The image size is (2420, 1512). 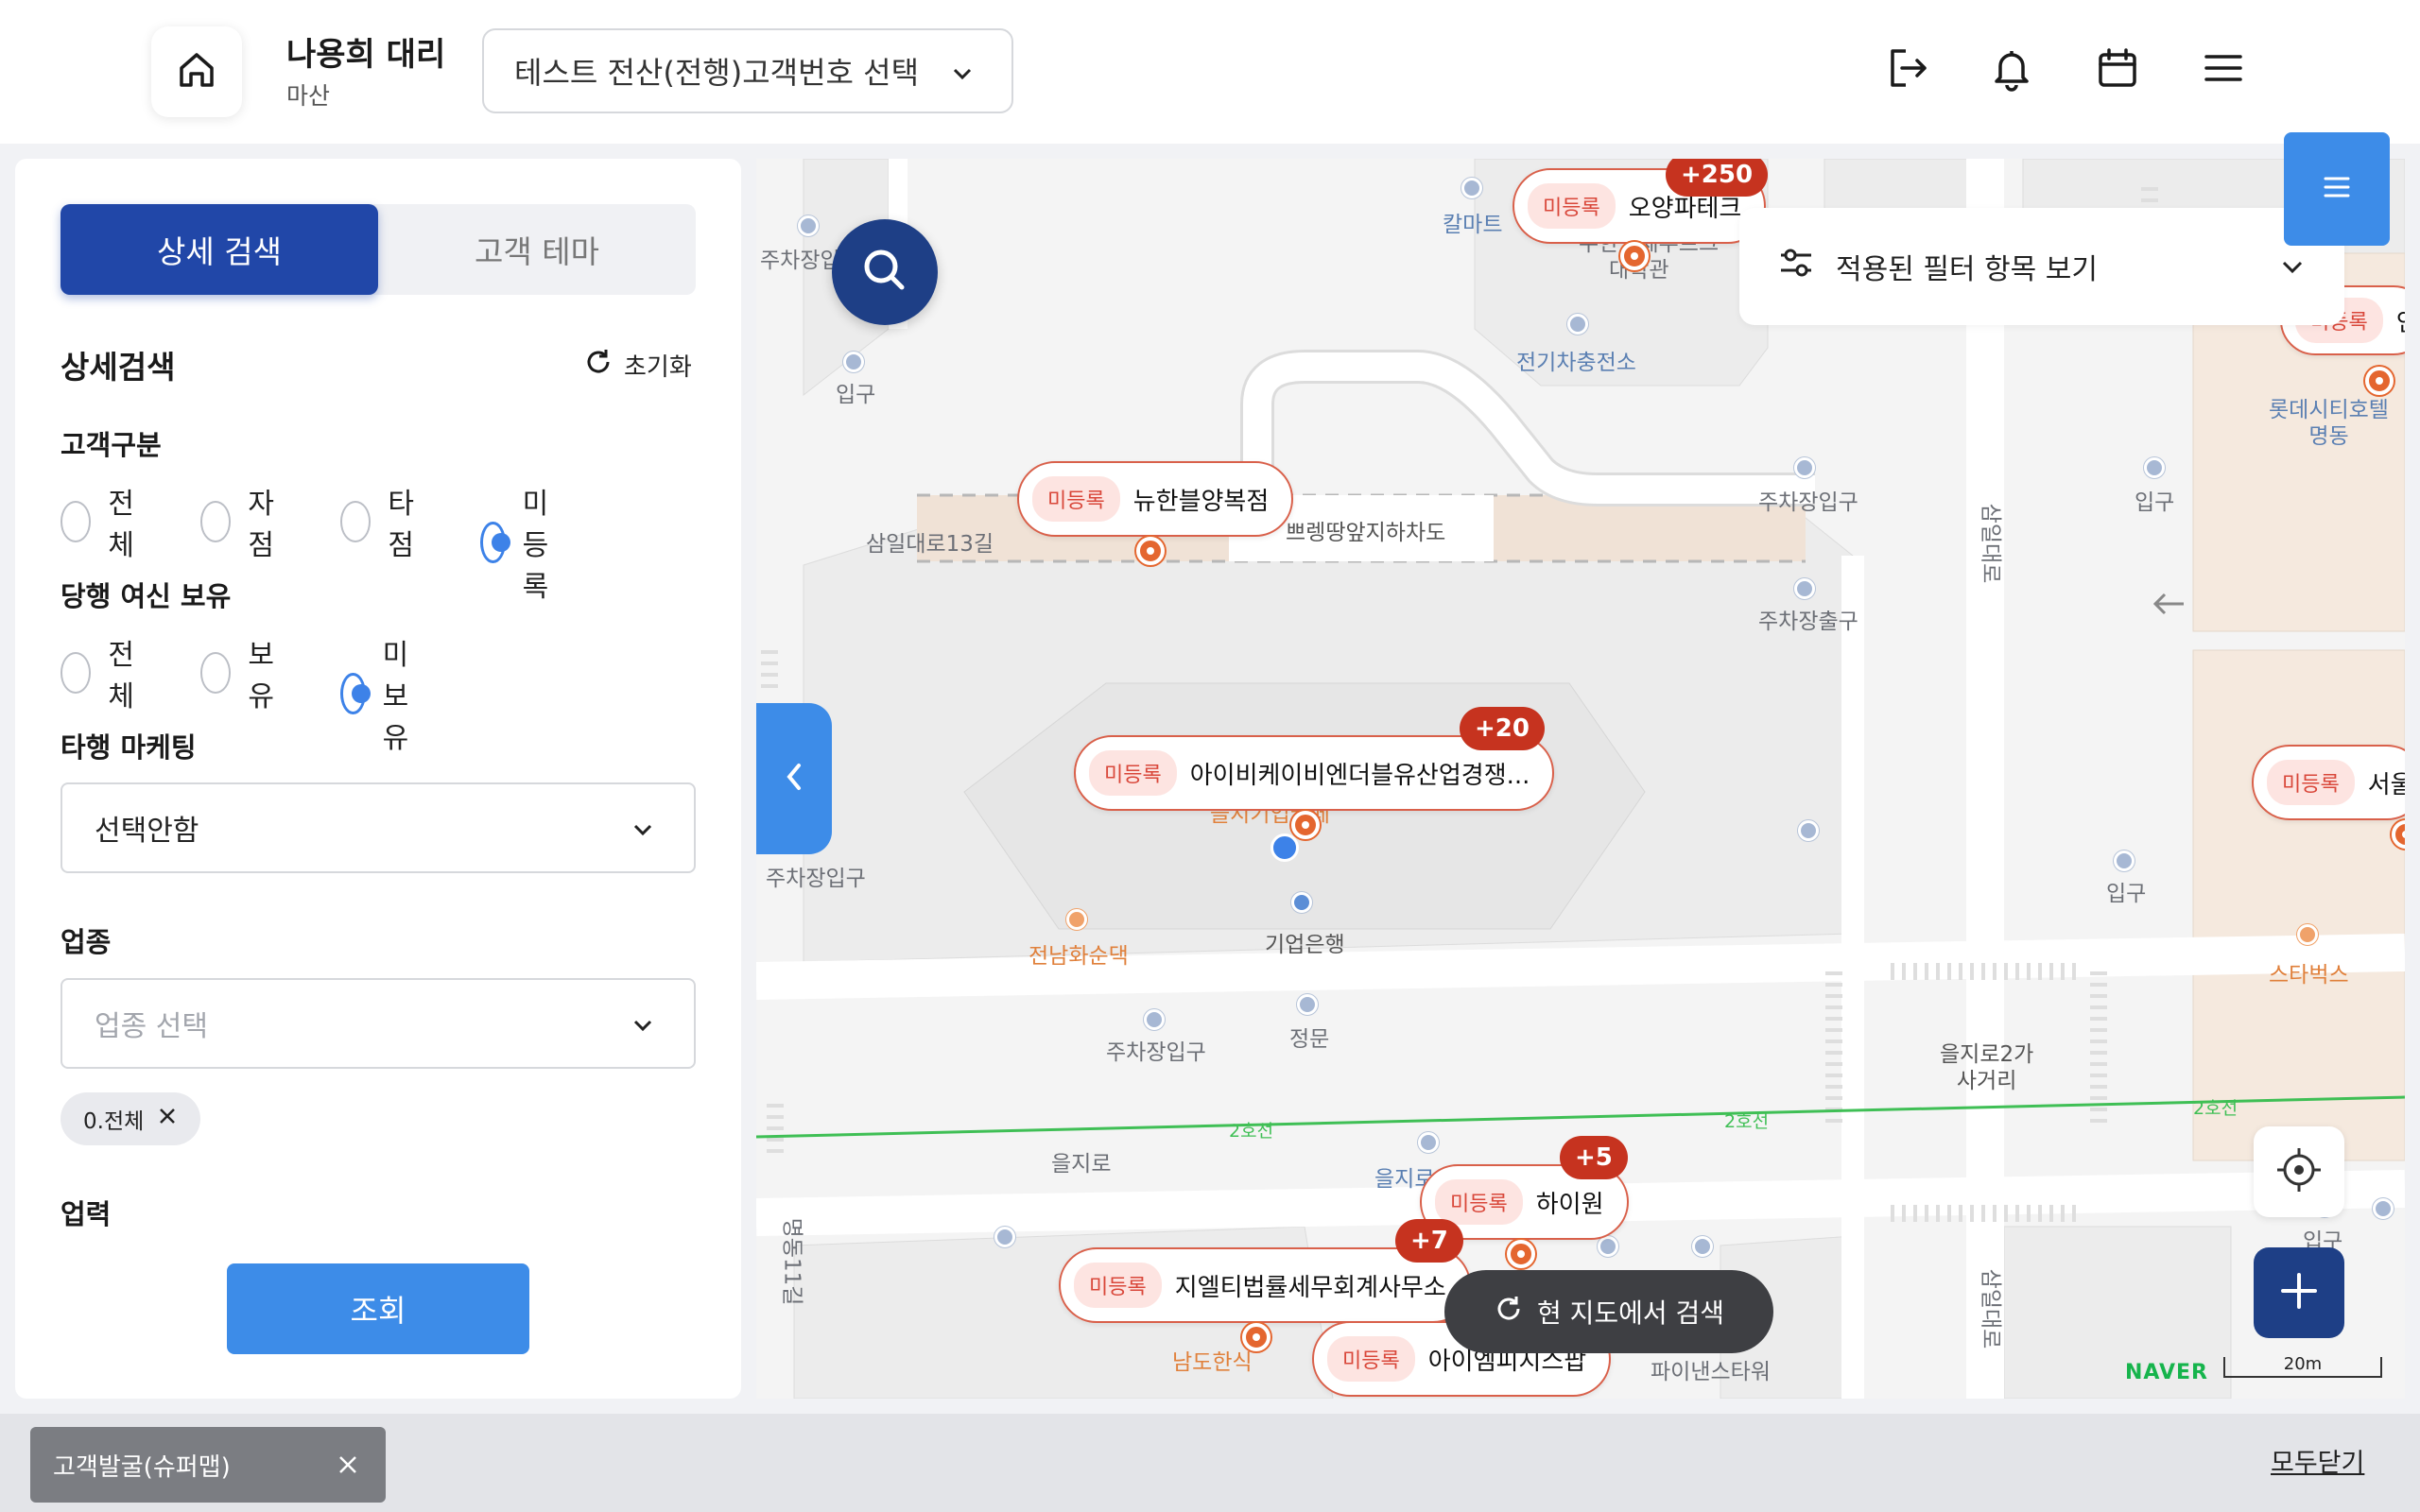 What do you see at coordinates (1577, 324) in the screenshot?
I see `ev-charger-poi-icon` at bounding box center [1577, 324].